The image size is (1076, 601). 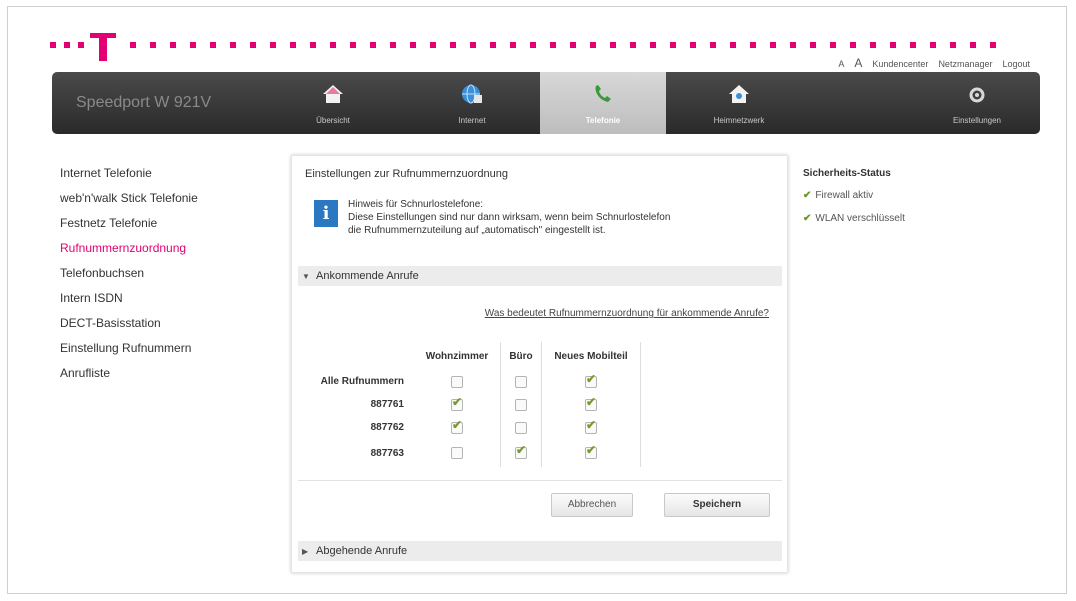 I want to click on brand-row, so click(x=545, y=44).